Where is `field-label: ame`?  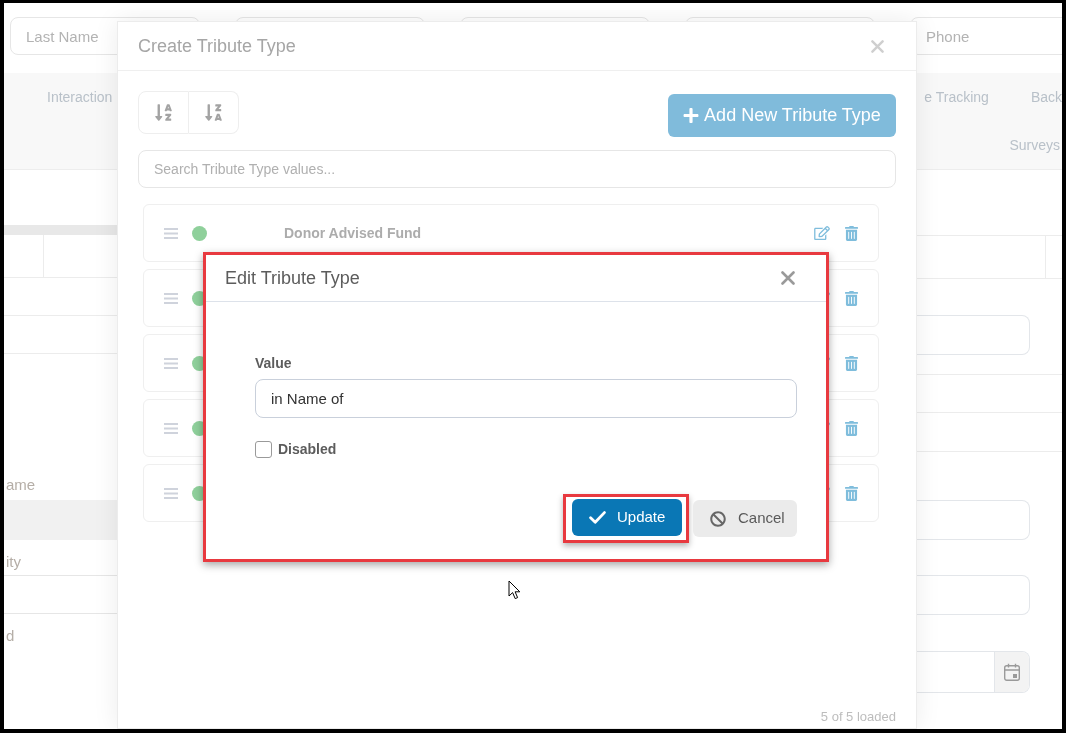
field-label: ame is located at coordinates (21, 484).